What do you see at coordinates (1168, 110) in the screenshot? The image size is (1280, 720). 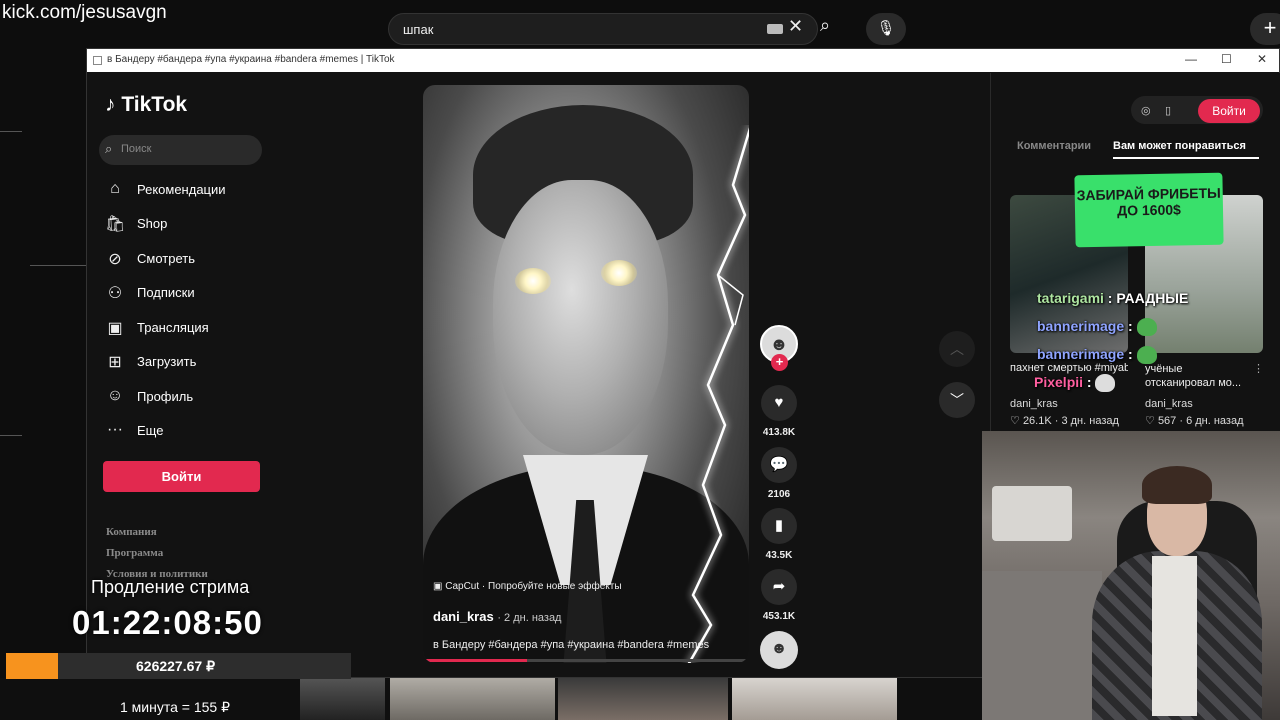 I see `device-icon: ▯` at bounding box center [1168, 110].